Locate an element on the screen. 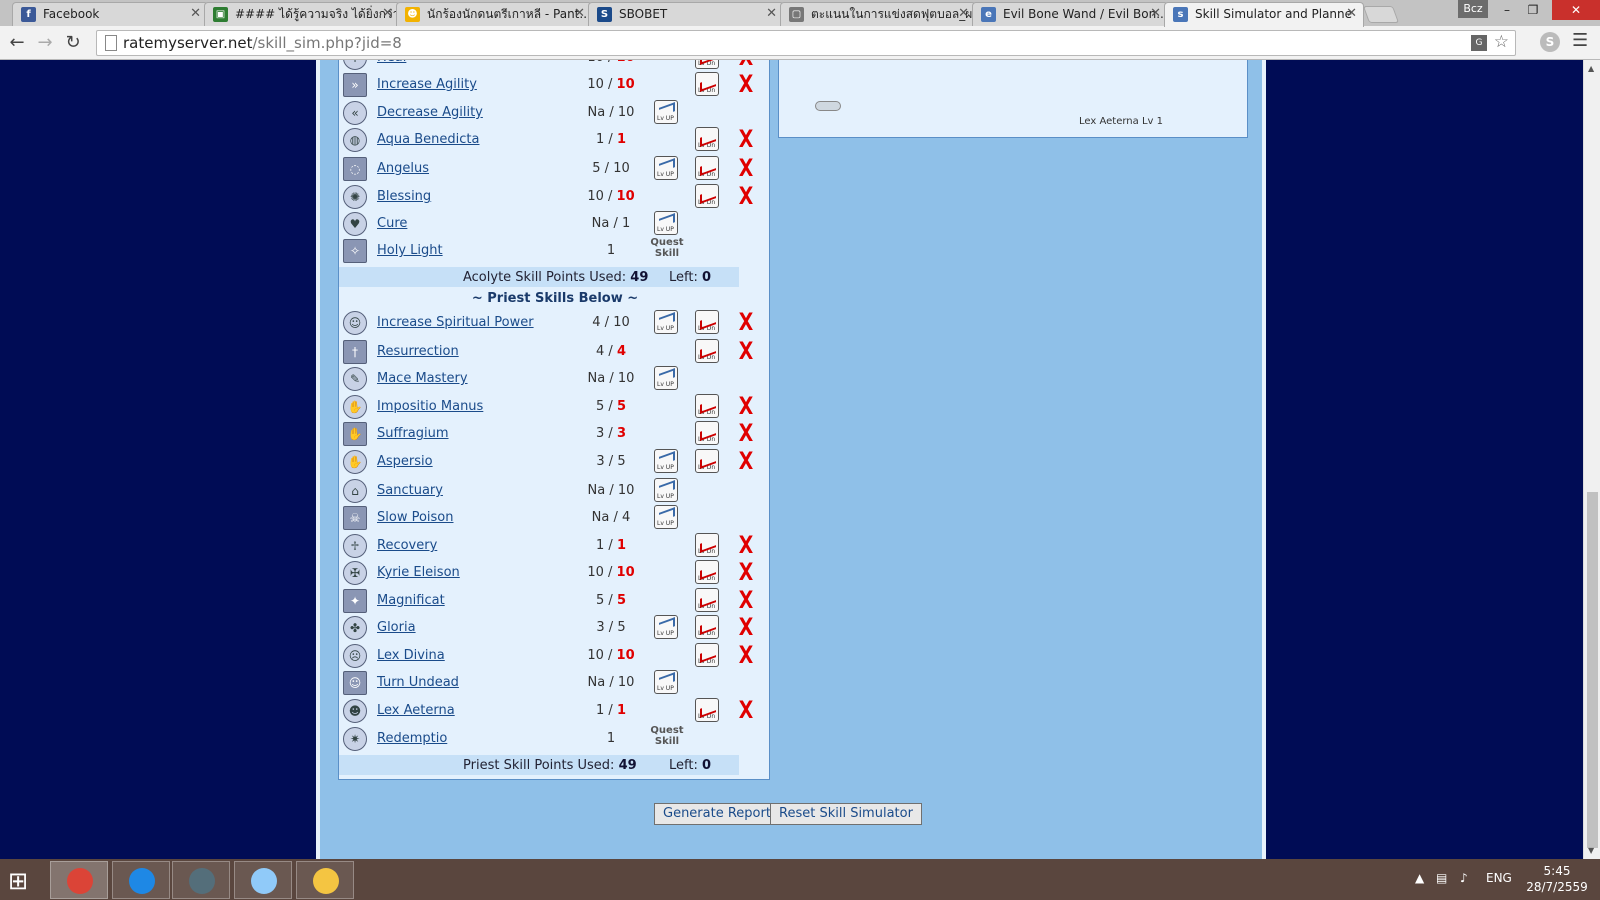 The image size is (1600, 900). skill-name-link: Cure is located at coordinates (392, 223).